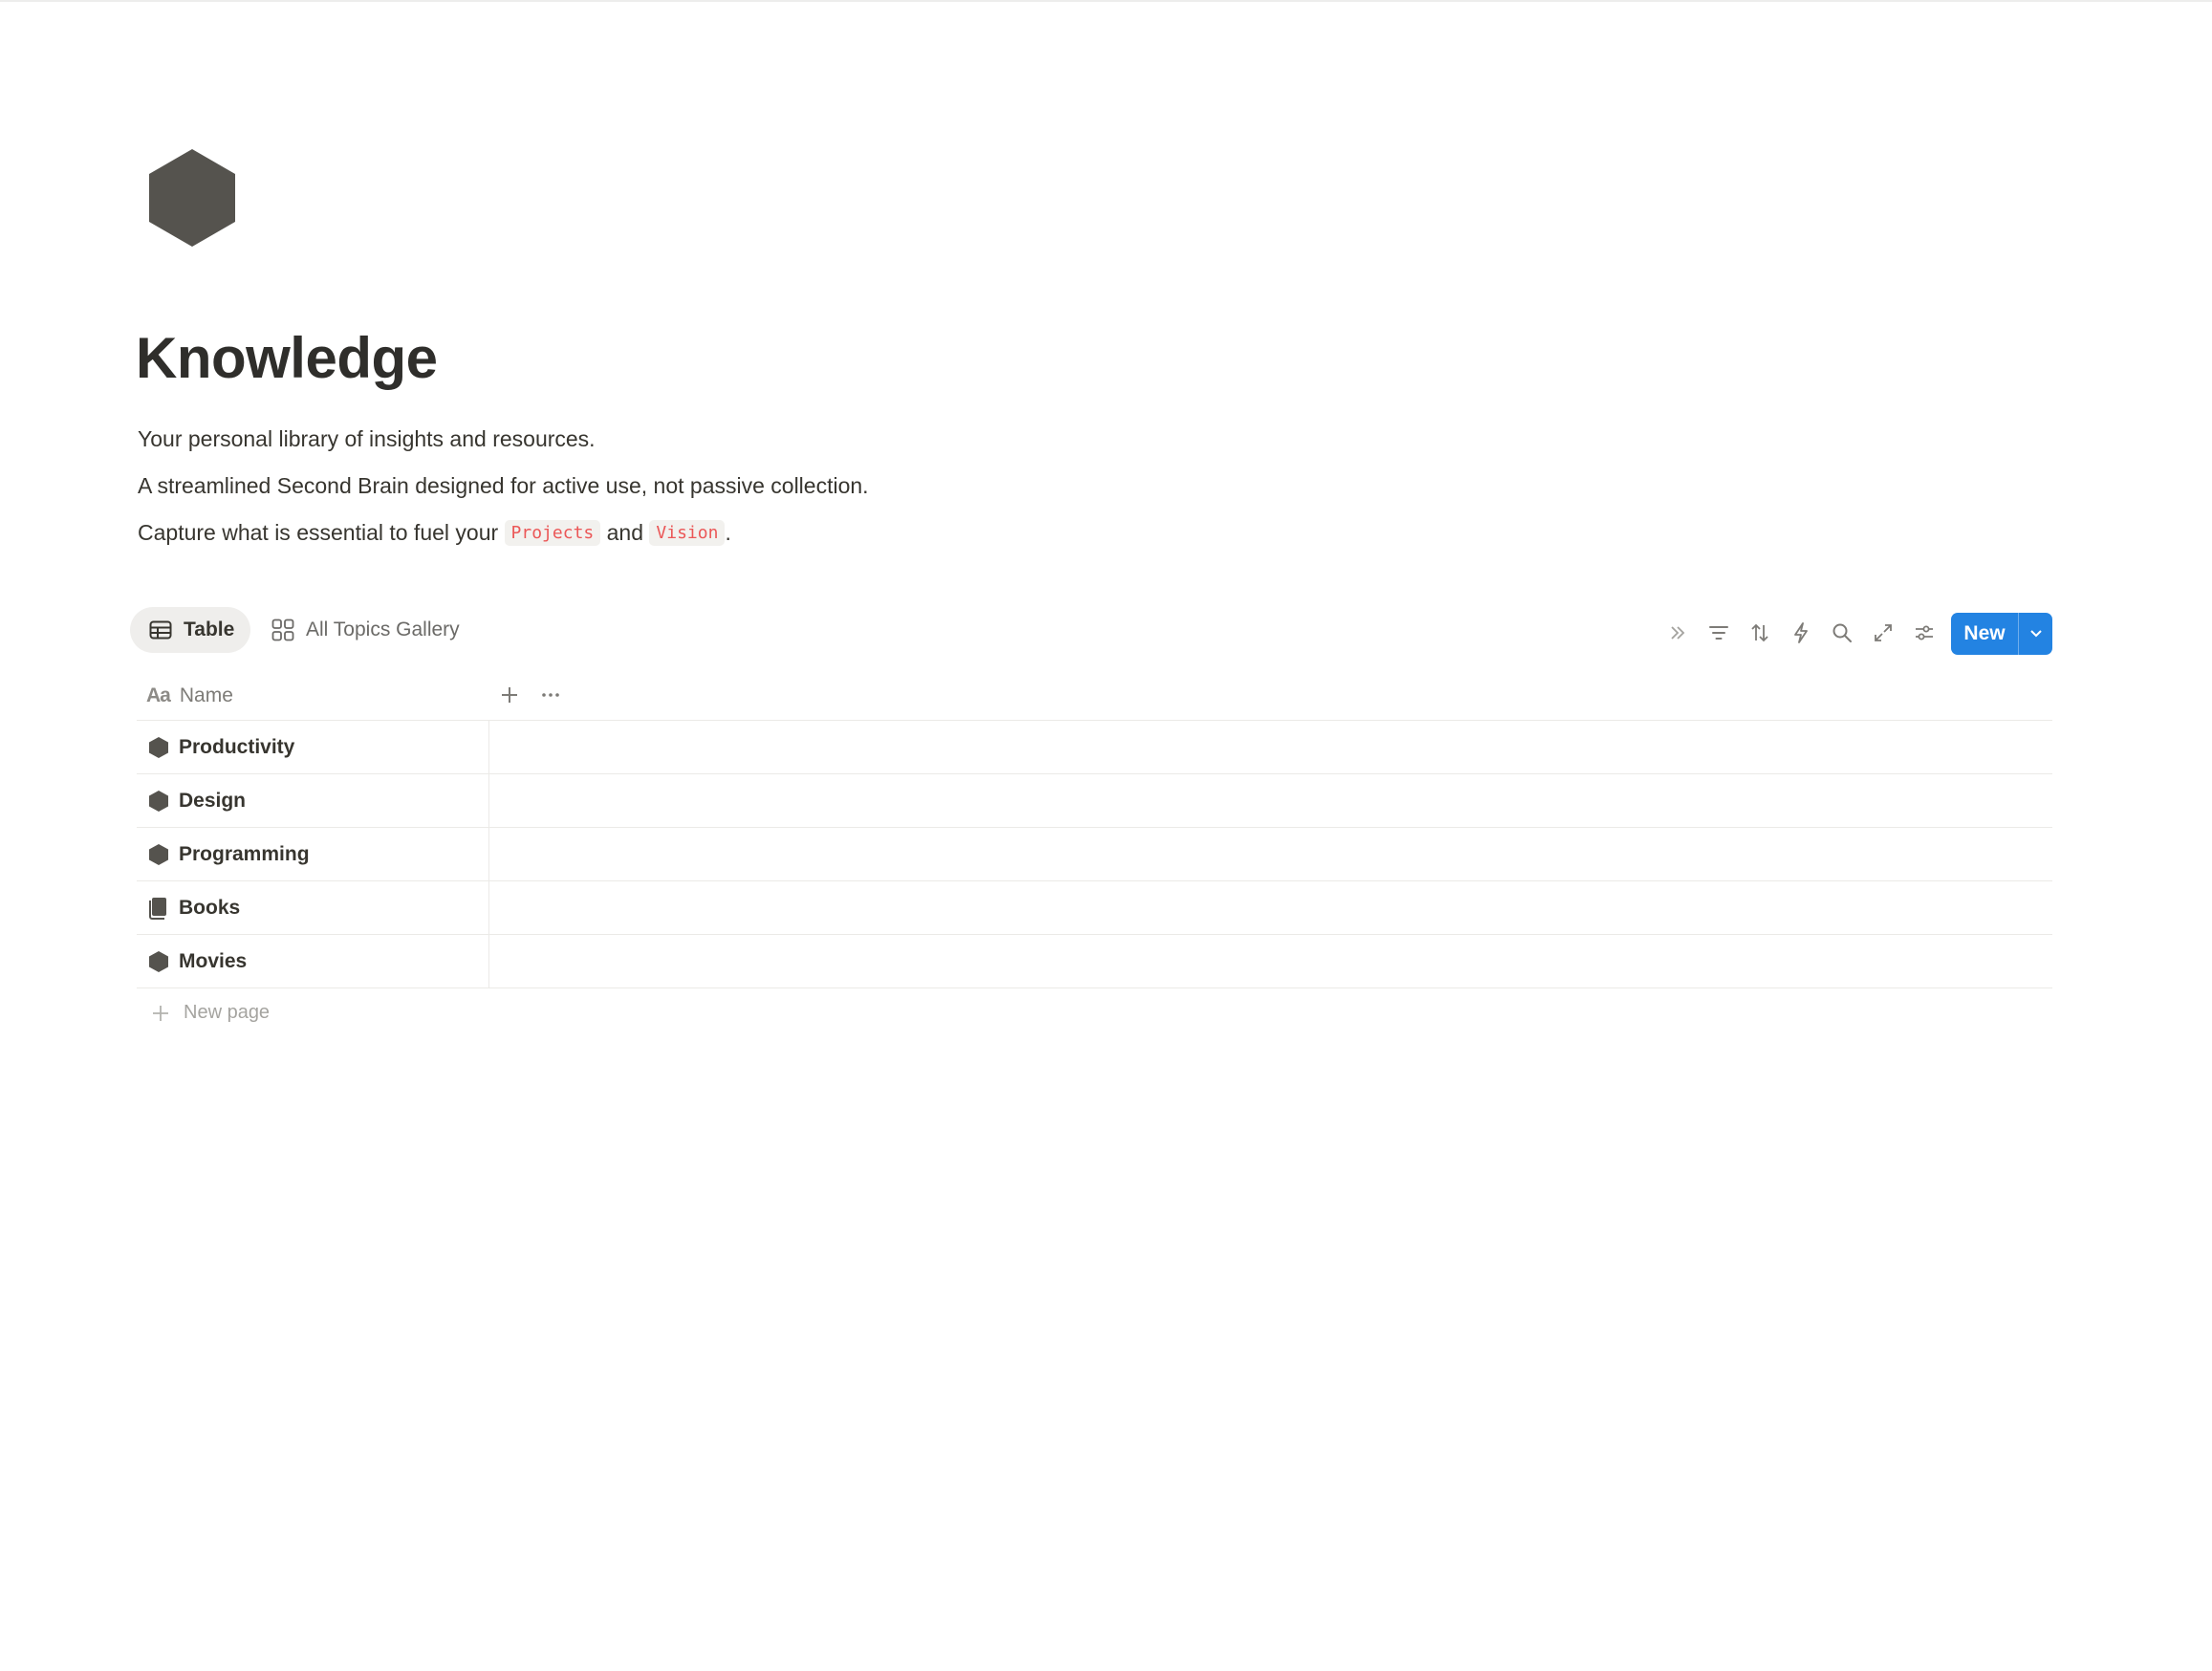  I want to click on double-chevron-icon, so click(1677, 633).